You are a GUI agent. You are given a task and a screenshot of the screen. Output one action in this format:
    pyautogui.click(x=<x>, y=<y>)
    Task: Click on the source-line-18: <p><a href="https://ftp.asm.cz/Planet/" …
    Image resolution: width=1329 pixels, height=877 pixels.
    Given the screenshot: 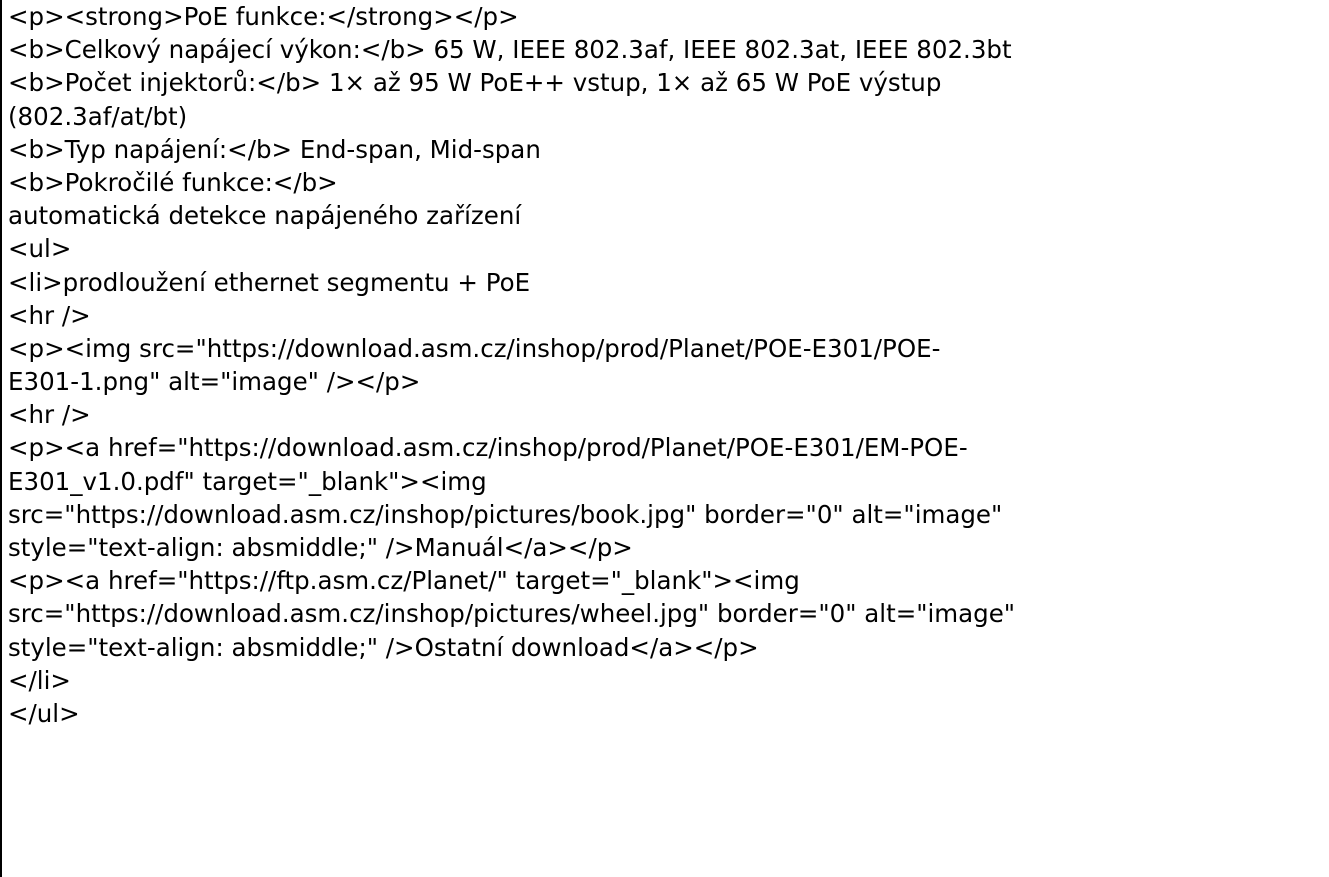 What is the action you would take?
    pyautogui.click(x=404, y=581)
    